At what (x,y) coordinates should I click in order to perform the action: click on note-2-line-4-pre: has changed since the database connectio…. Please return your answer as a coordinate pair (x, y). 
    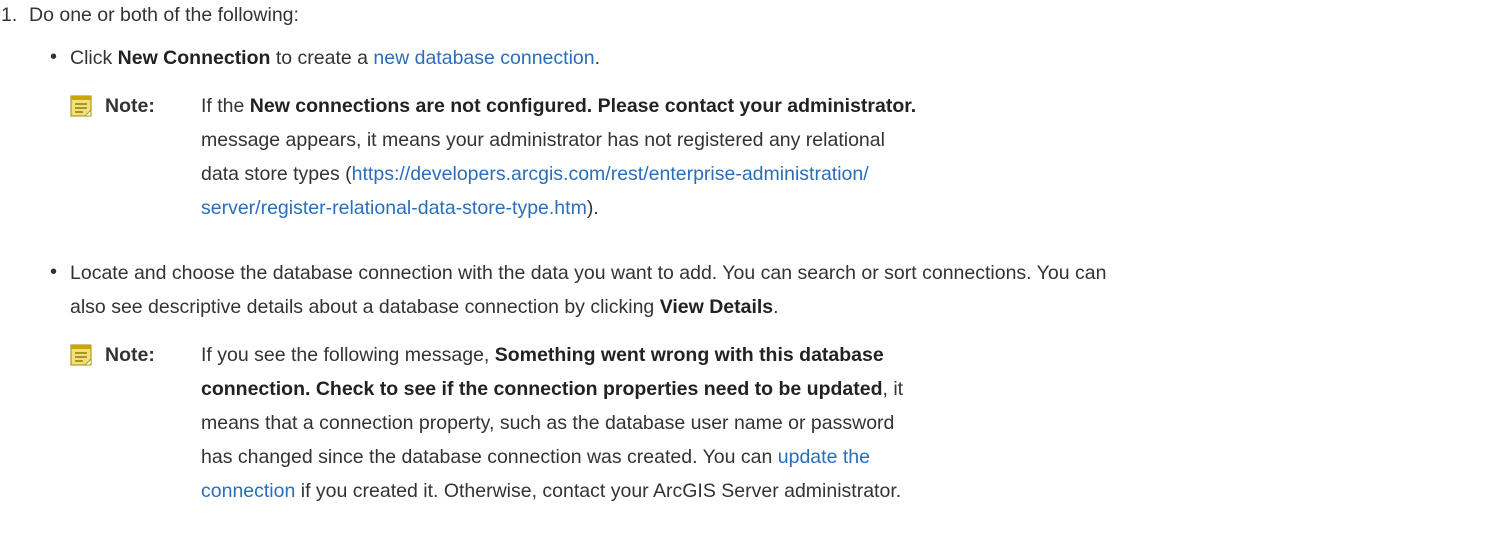
    Looking at the image, I should click on (489, 457).